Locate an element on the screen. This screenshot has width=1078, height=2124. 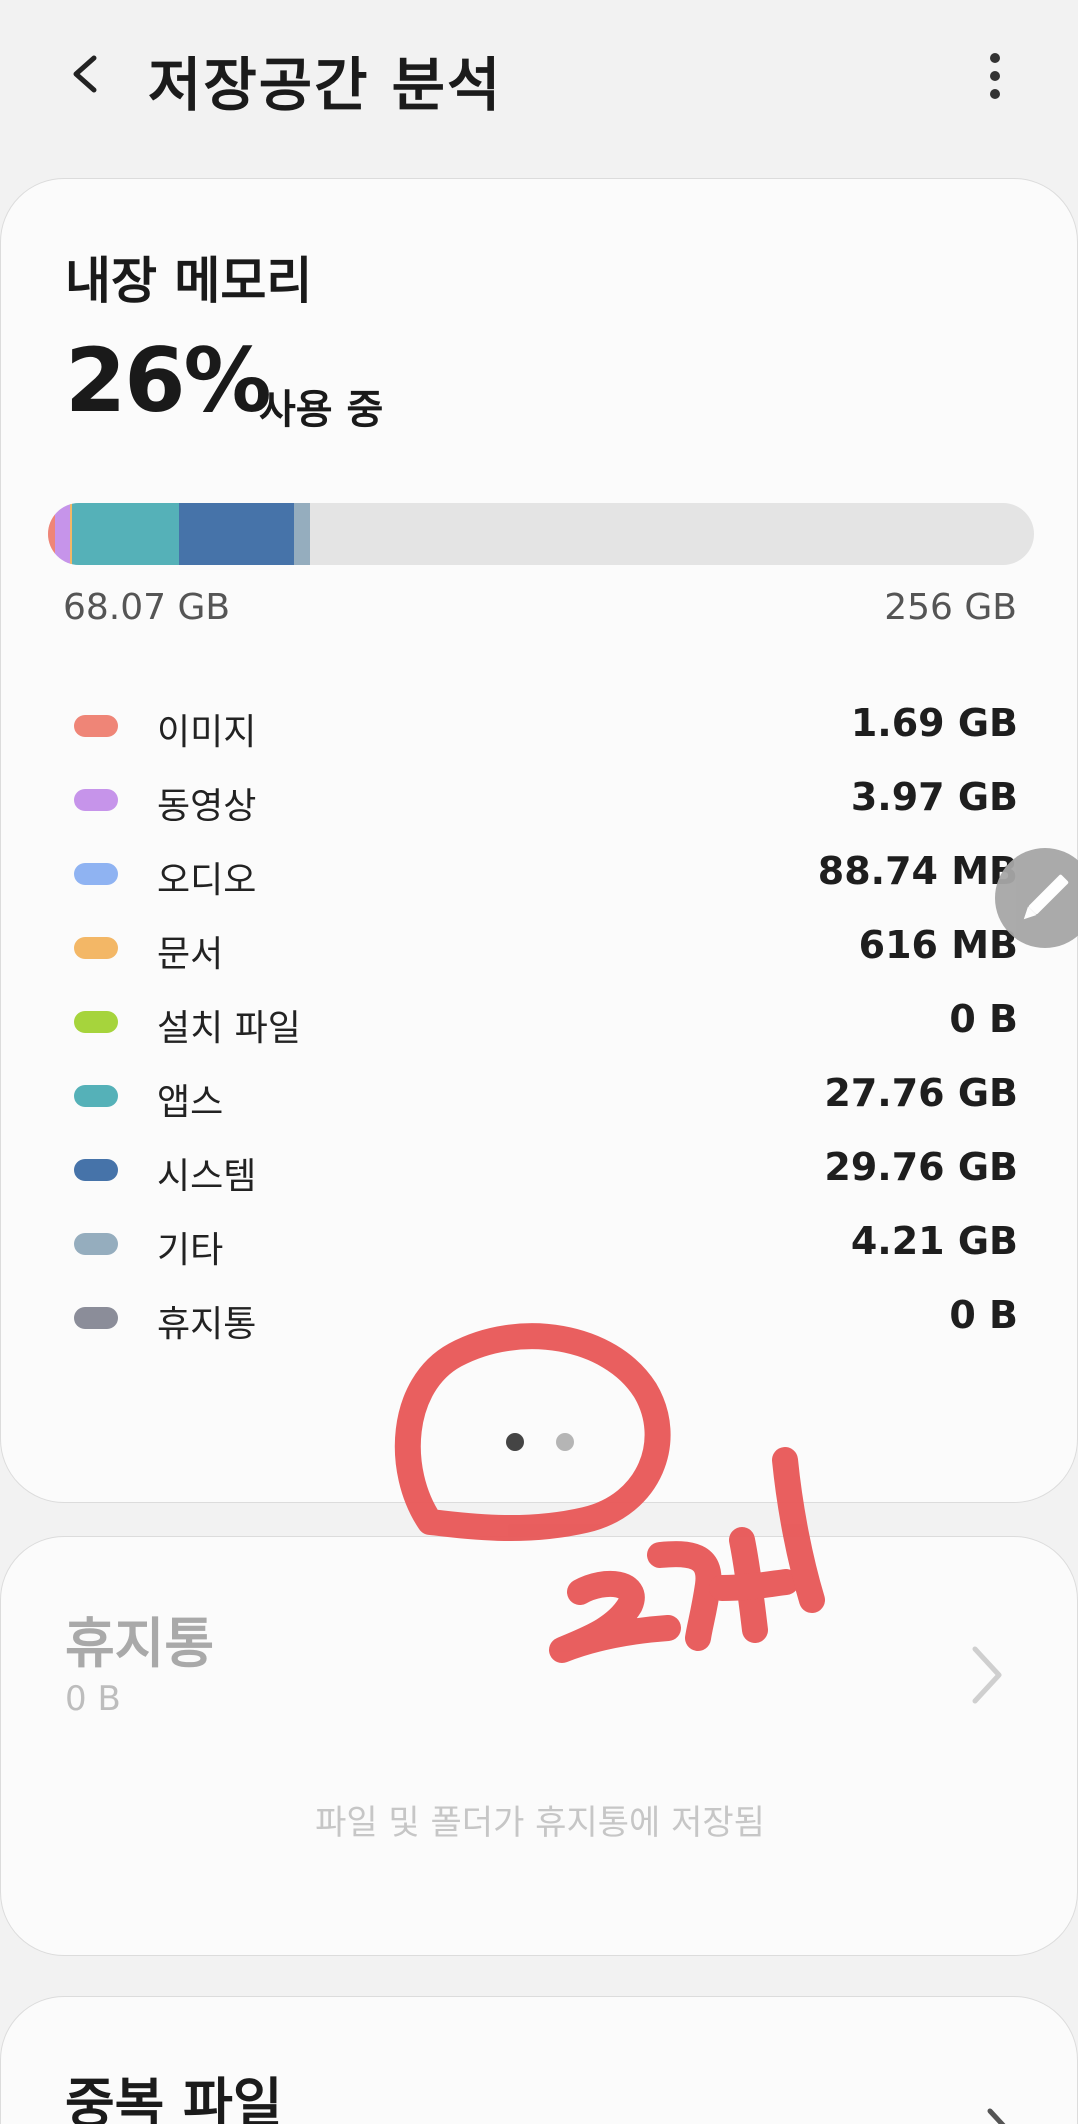
category-label: 휴지통 is located at coordinates (207, 1324).